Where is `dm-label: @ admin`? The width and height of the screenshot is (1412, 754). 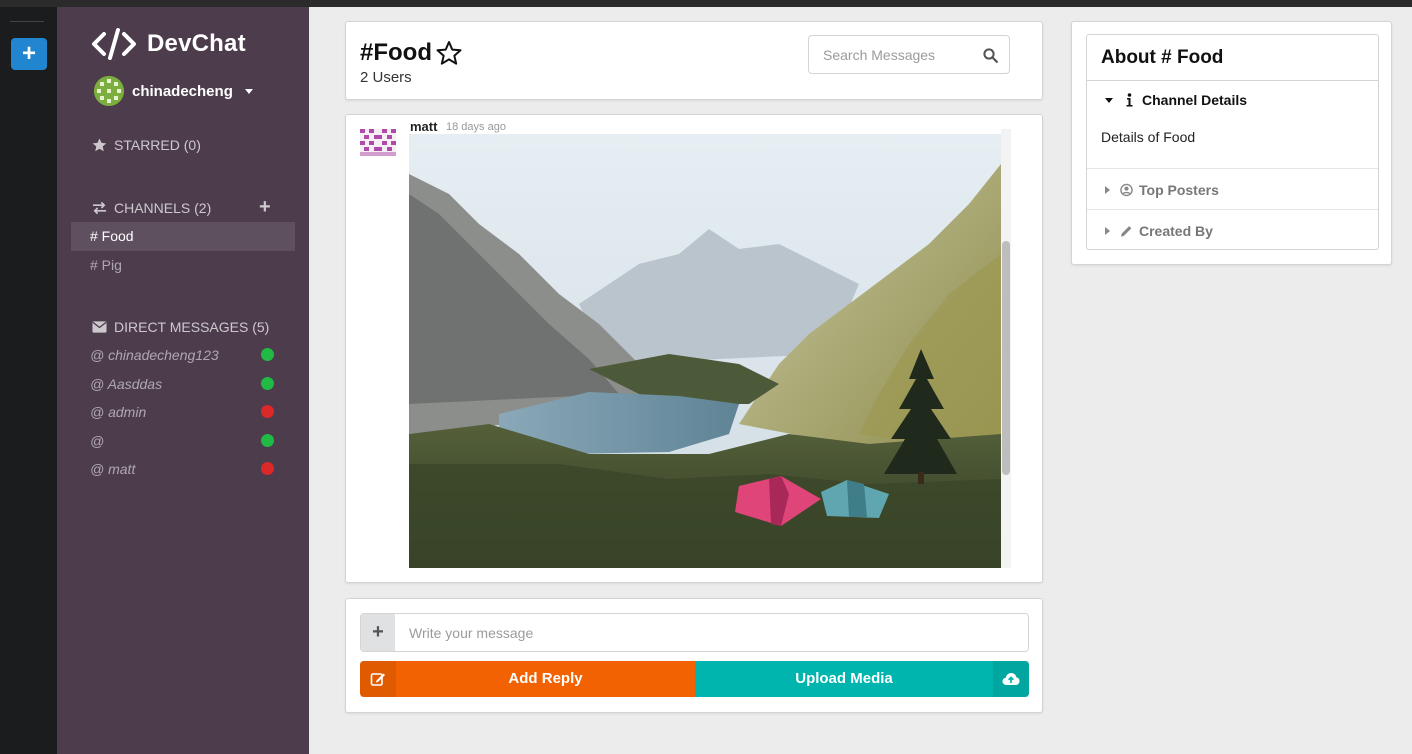
dm-label: @ admin is located at coordinates (118, 412).